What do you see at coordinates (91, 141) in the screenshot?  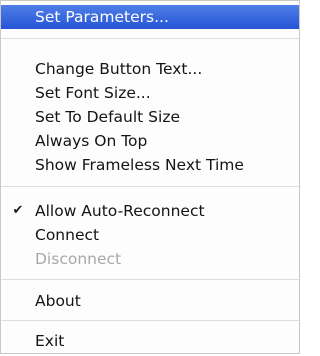 I see `menu-item-label: Always On Top` at bounding box center [91, 141].